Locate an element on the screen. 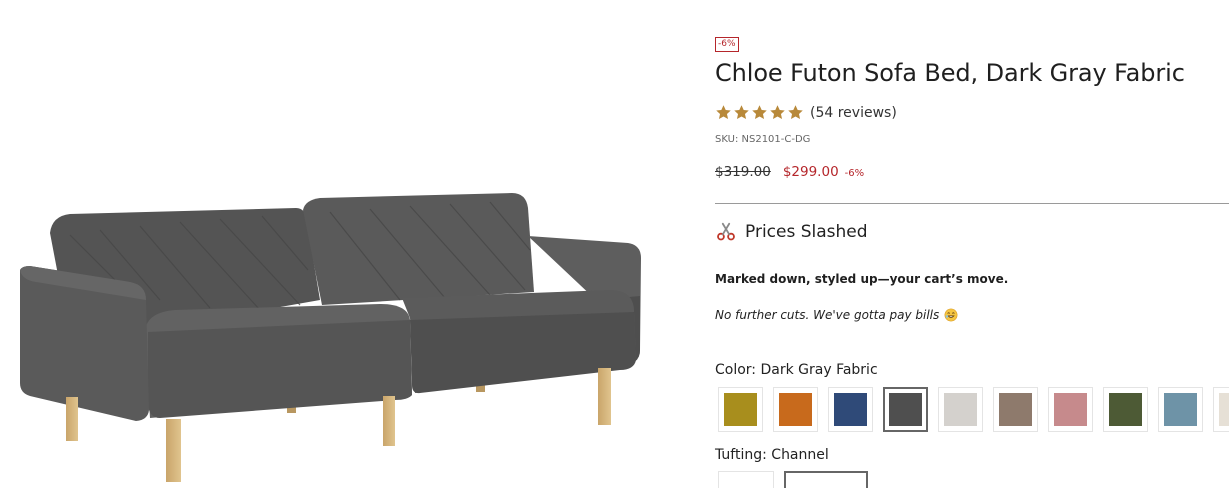  tufting-options is located at coordinates (793, 479).